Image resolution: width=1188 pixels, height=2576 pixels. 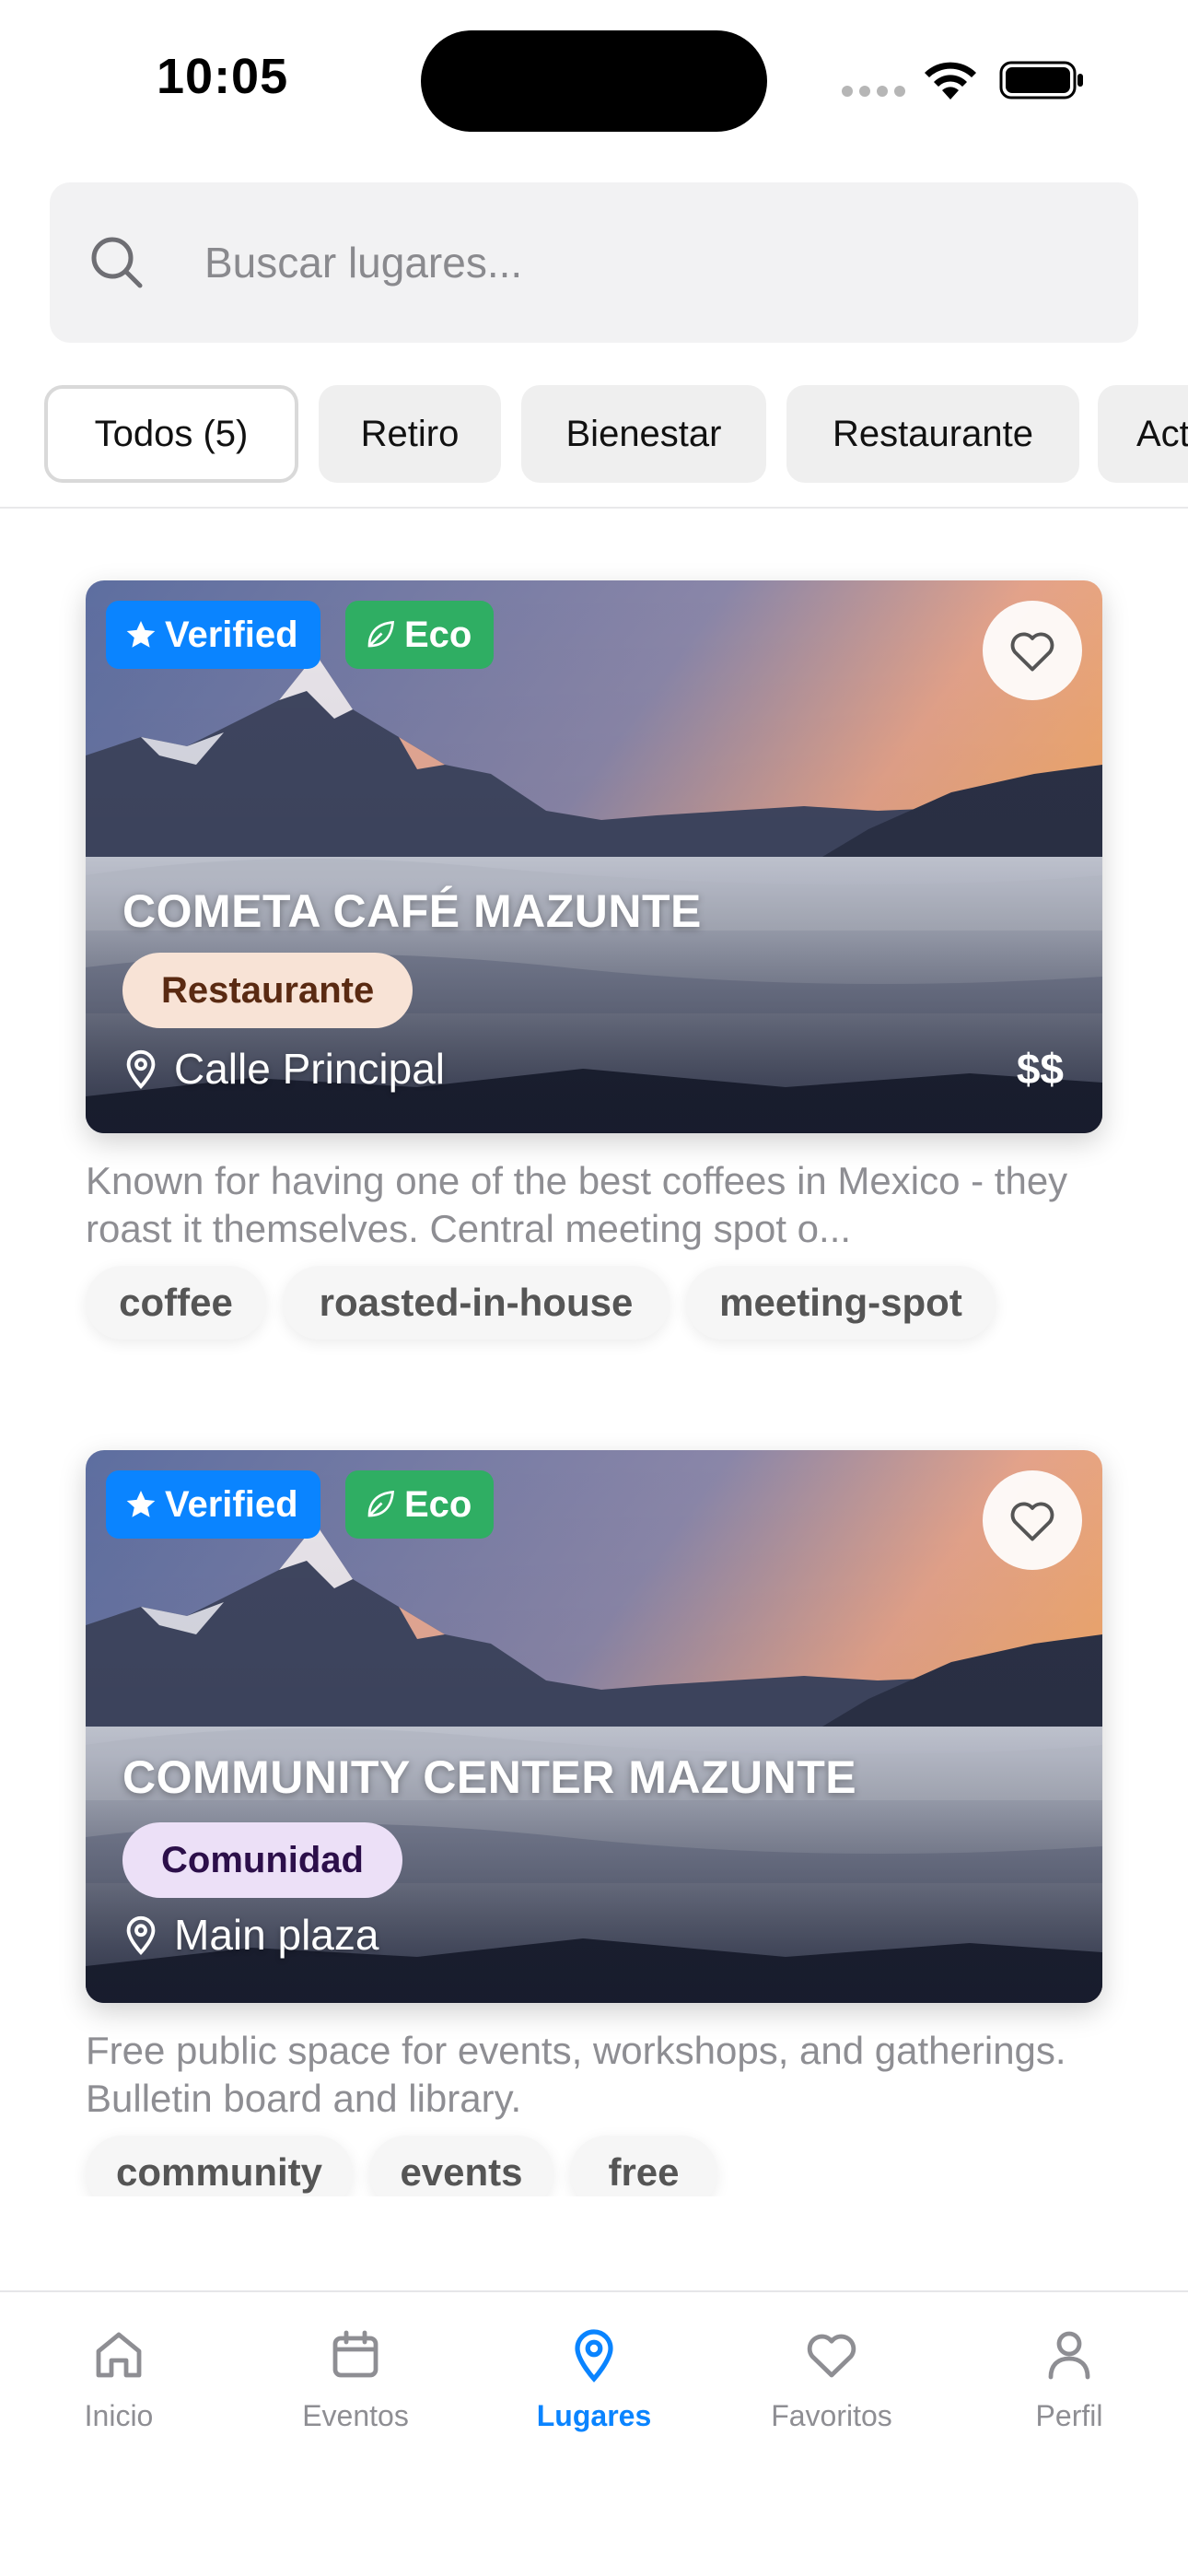 I want to click on tag-chip: free, so click(x=643, y=2166).